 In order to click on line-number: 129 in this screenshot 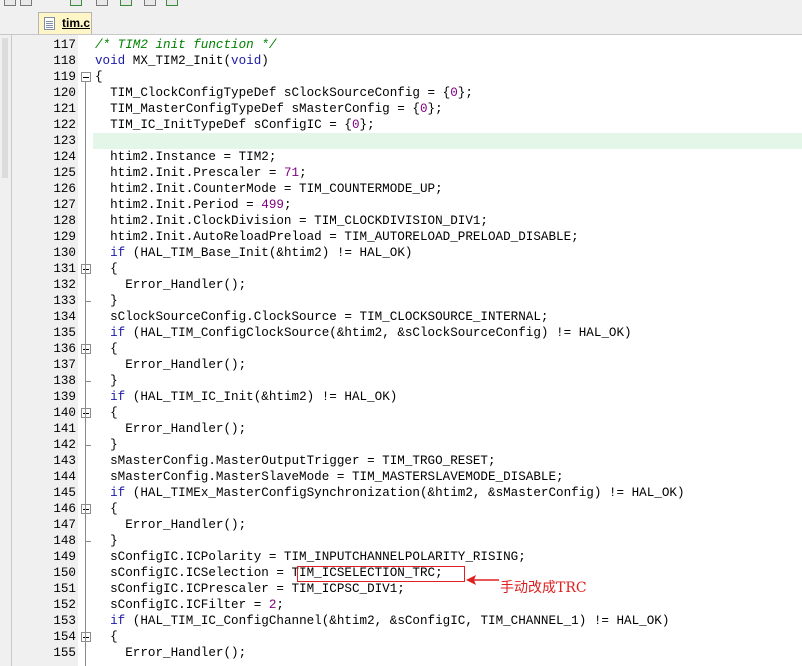, I will do `click(64, 237)`.